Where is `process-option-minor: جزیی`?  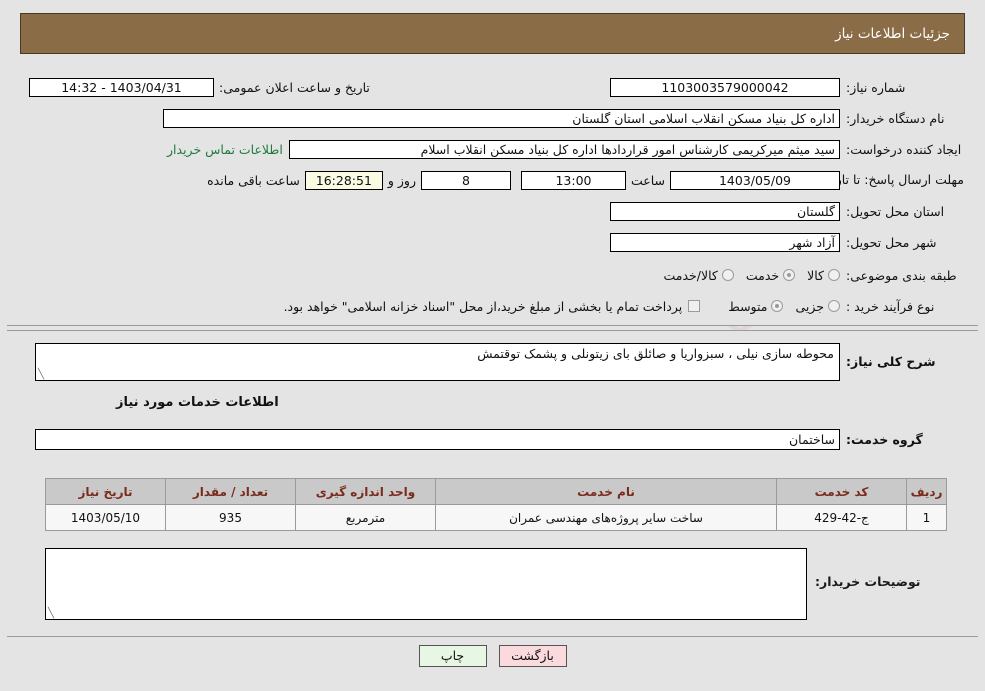 process-option-minor: جزیی is located at coordinates (816, 306).